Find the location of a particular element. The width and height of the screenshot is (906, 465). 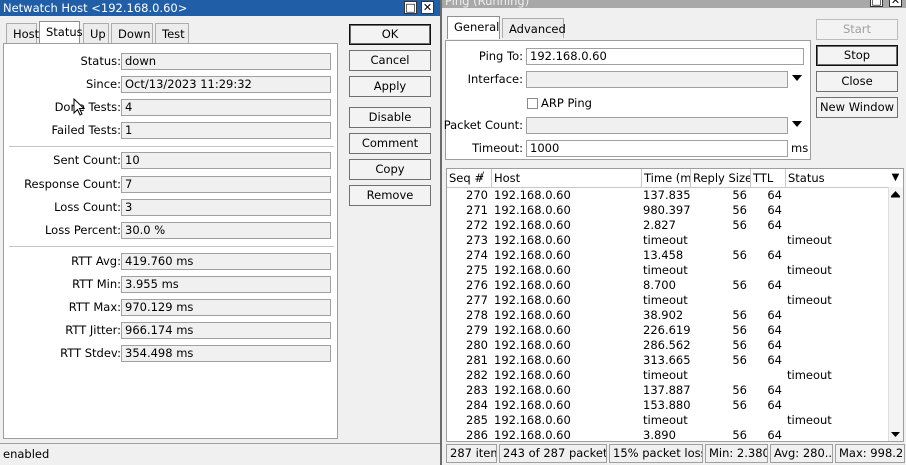

ping-to-input: 192.168.0.60 is located at coordinates (665, 56).